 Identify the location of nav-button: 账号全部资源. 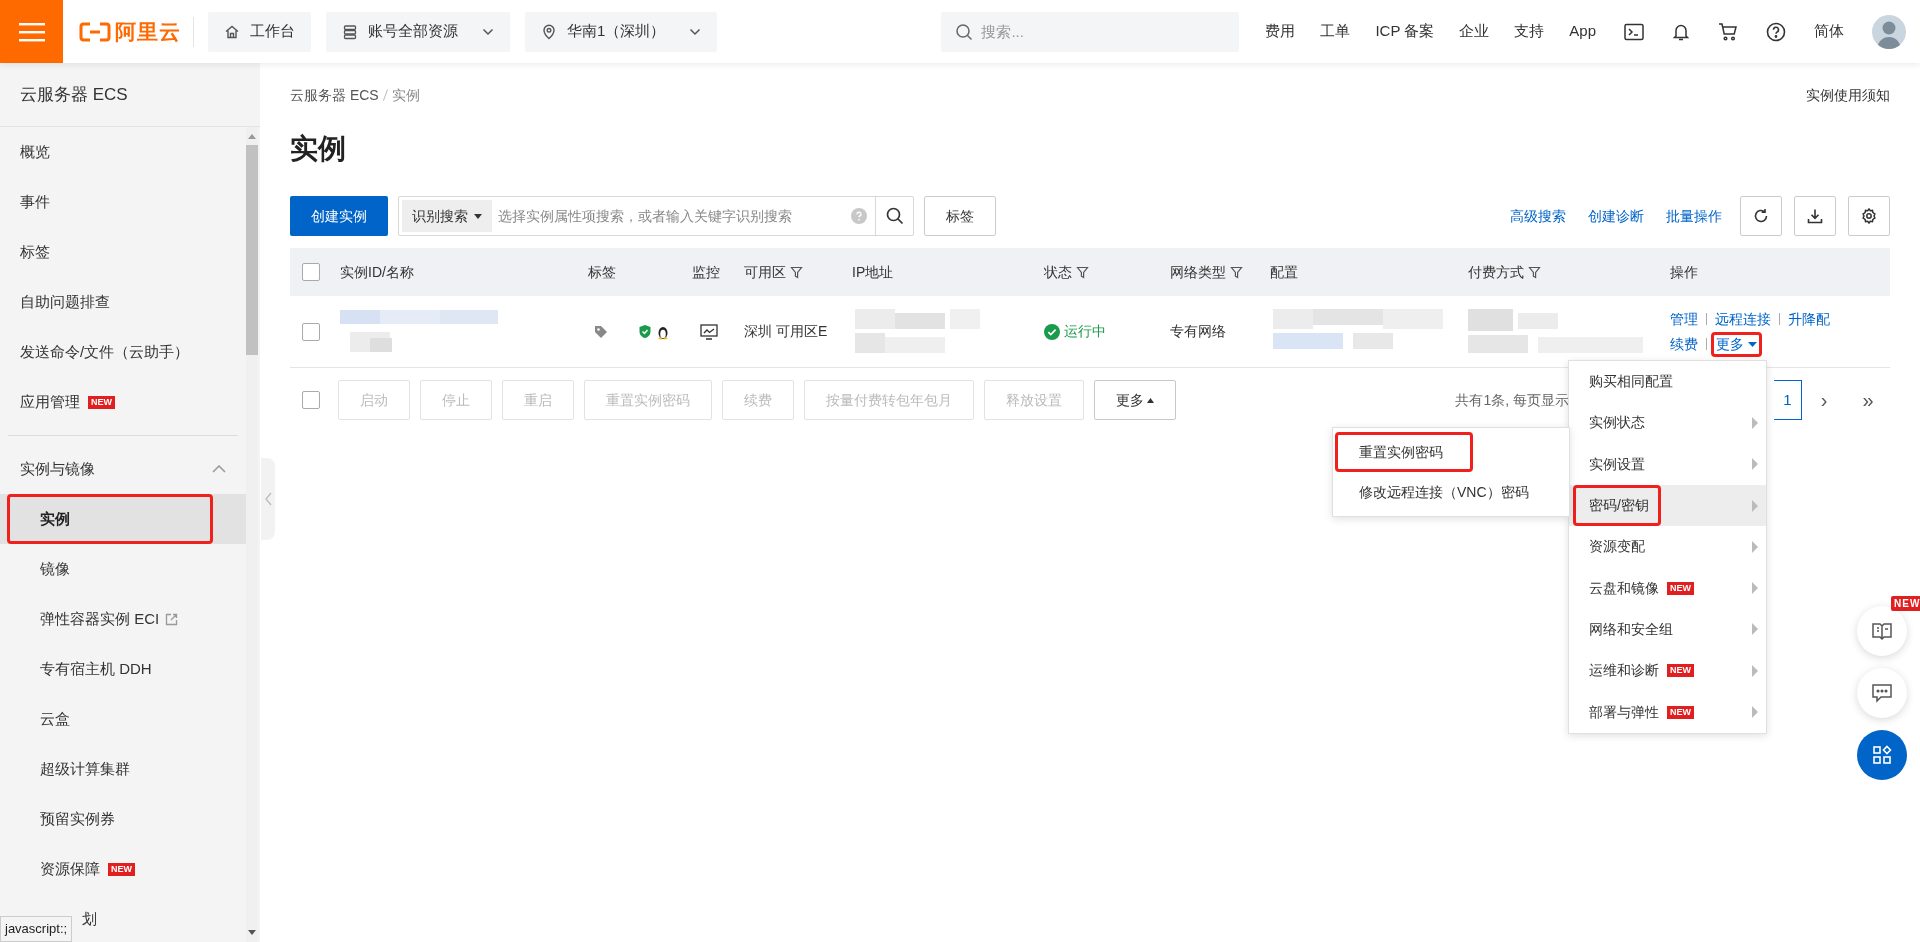
(418, 31).